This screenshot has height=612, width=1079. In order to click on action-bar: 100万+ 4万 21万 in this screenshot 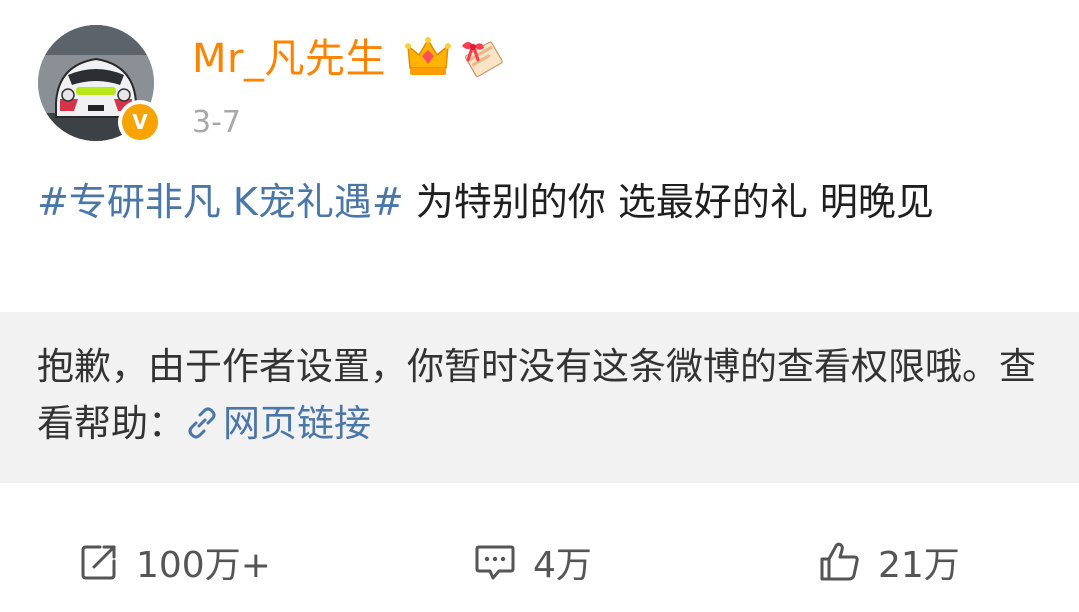, I will do `click(539, 562)`.